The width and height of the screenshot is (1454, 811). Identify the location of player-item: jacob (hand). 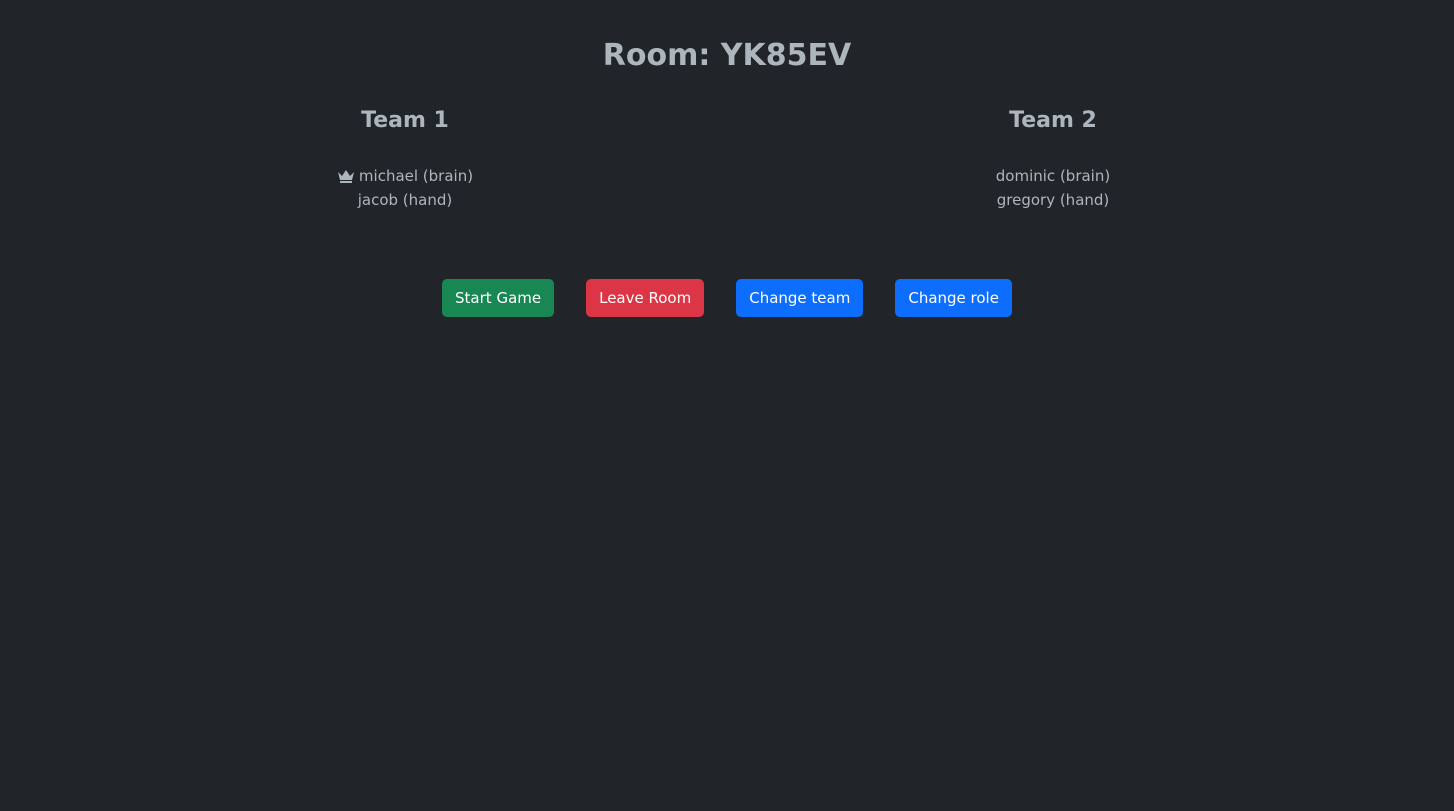
(405, 200).